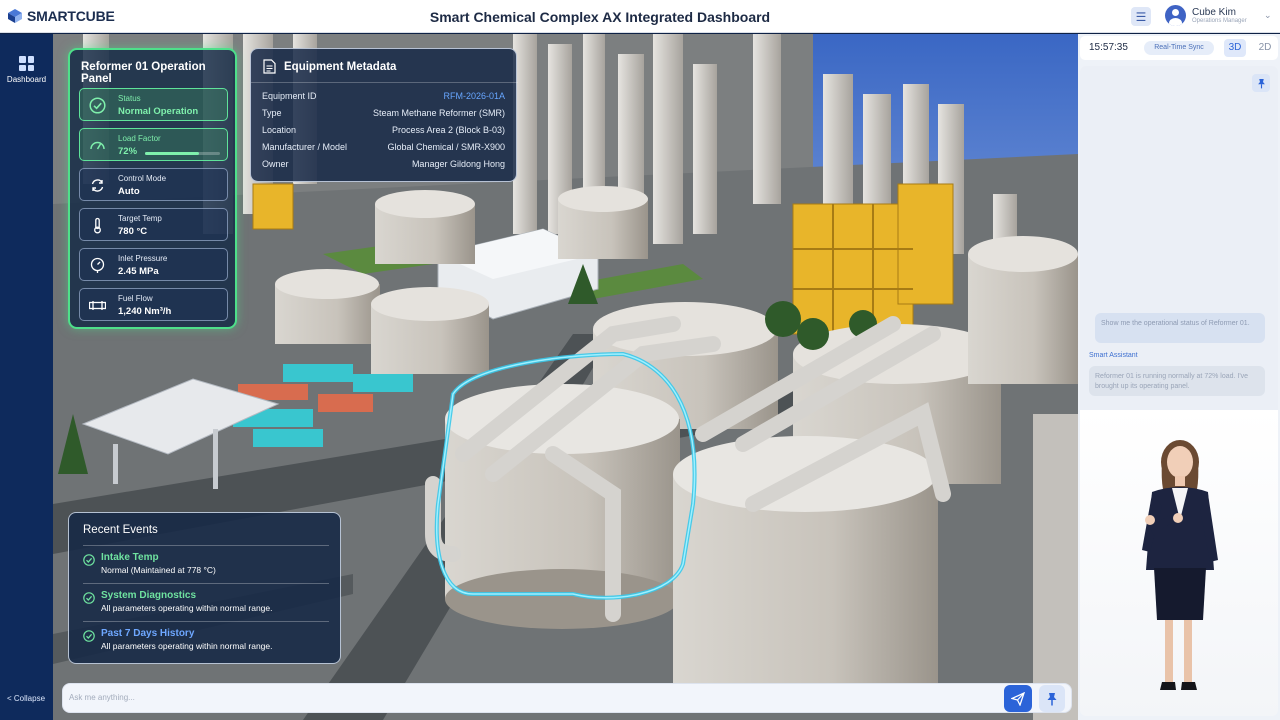 This screenshot has height=720, width=1280. Describe the element at coordinates (474, 96) in the screenshot. I see `equipment-id-link: RFM-2026-01A` at that location.